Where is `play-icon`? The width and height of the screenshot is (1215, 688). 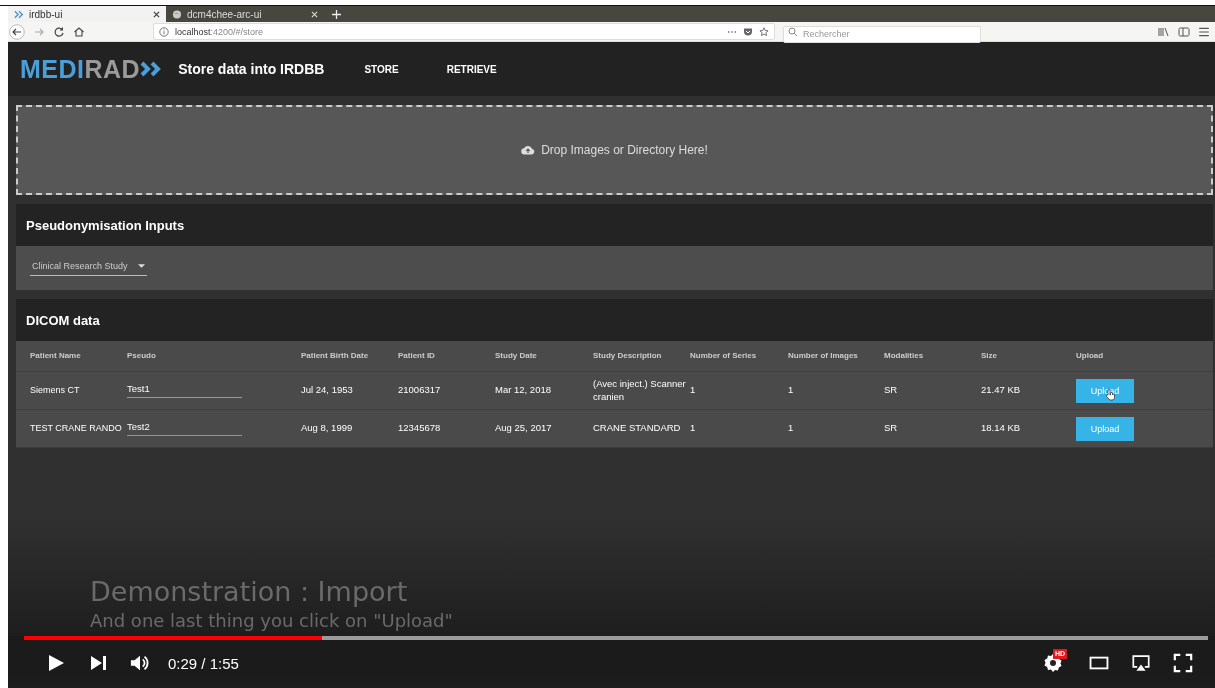
play-icon is located at coordinates (56, 663).